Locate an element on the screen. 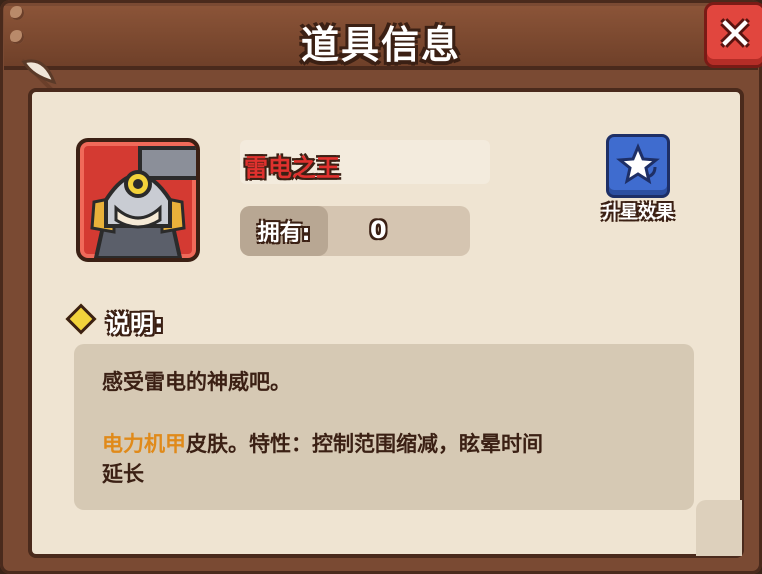  description-line-3: 延长 is located at coordinates (123, 474).